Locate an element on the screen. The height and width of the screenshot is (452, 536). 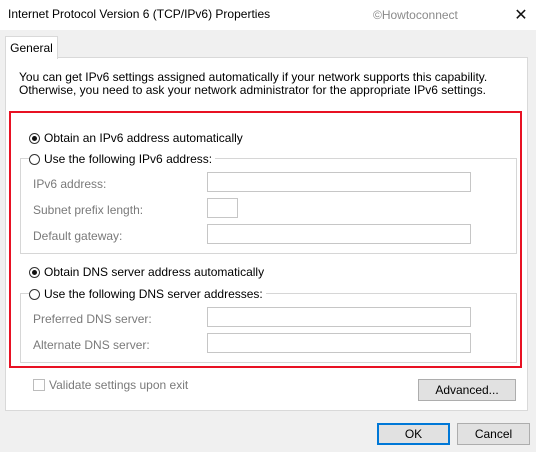
obtain-ipv6-auto-label: Obtain an IPv6 address automatically is located at coordinates (143, 138).